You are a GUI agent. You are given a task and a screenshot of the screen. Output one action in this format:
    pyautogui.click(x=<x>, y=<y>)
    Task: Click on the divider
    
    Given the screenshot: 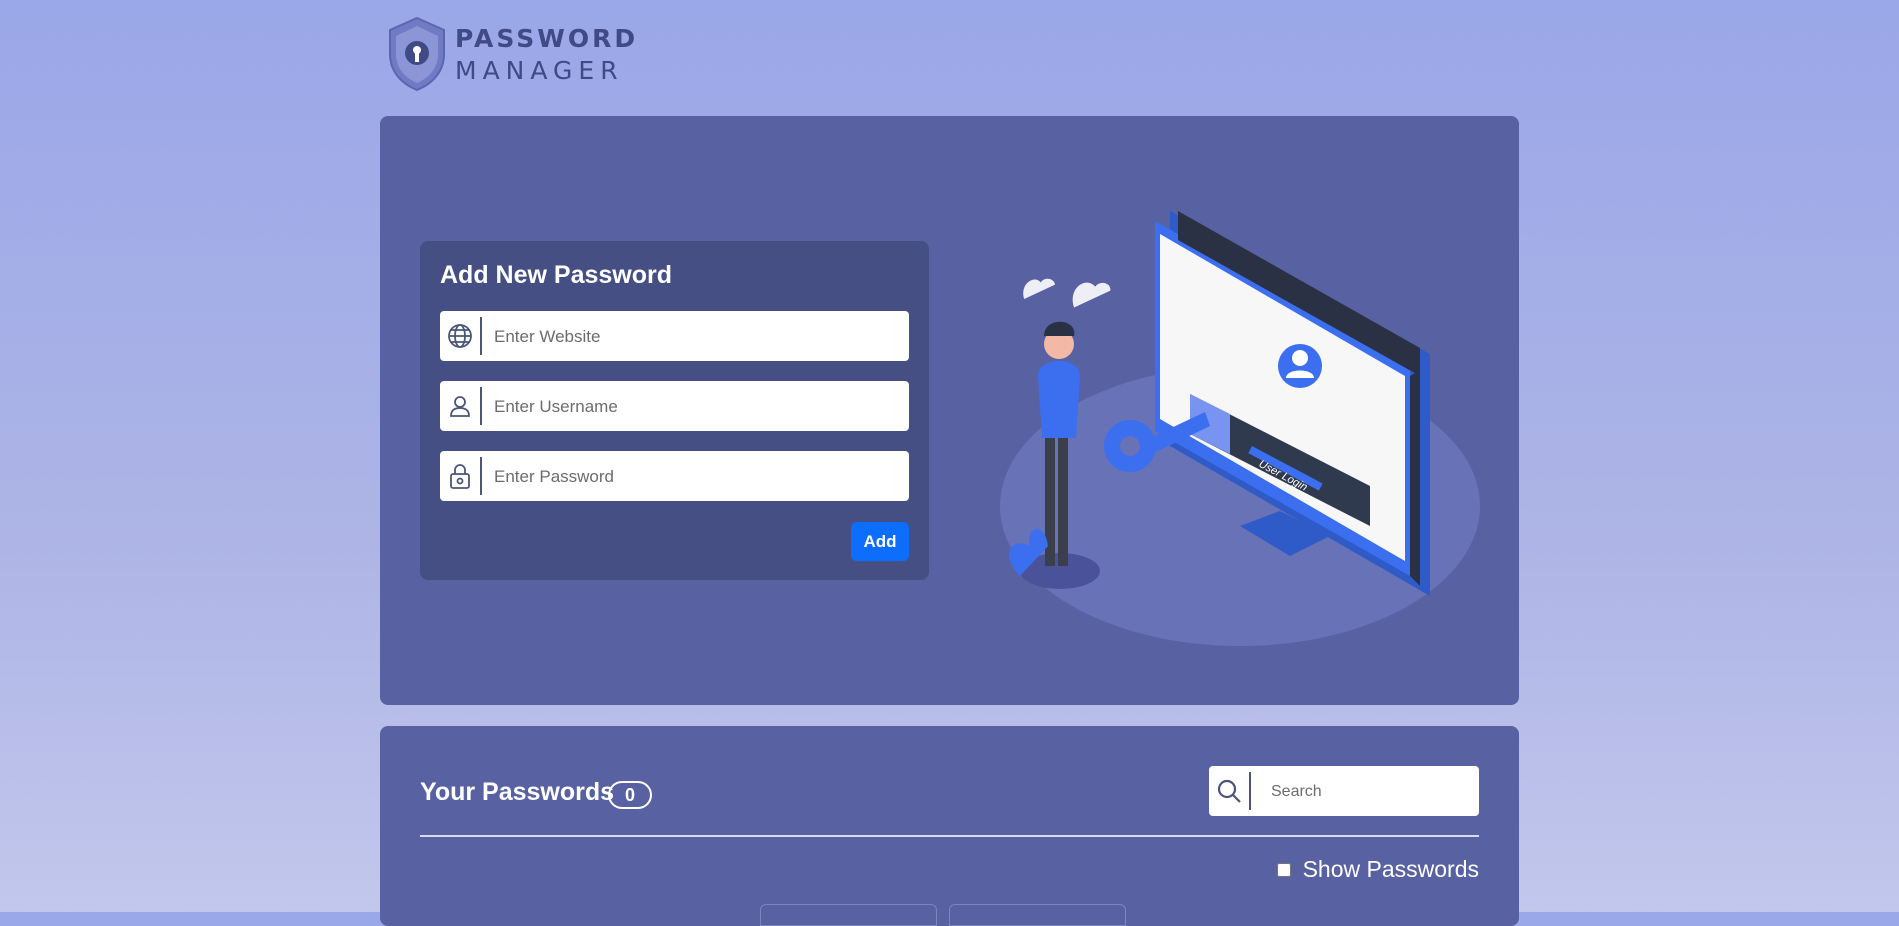 What is the action you would take?
    pyautogui.click(x=949, y=836)
    